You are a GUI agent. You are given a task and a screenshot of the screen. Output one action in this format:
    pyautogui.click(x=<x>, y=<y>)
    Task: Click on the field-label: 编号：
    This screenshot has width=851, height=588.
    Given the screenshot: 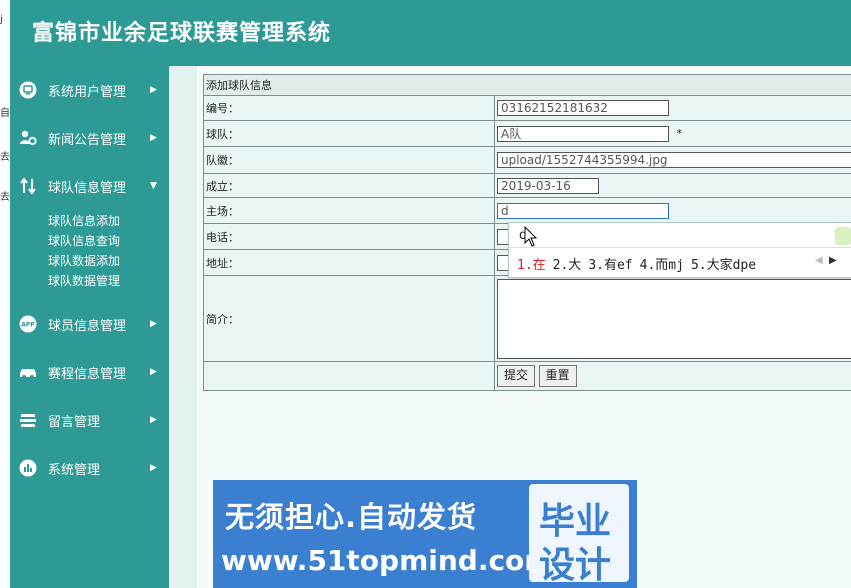 What is the action you would take?
    pyautogui.click(x=349, y=108)
    